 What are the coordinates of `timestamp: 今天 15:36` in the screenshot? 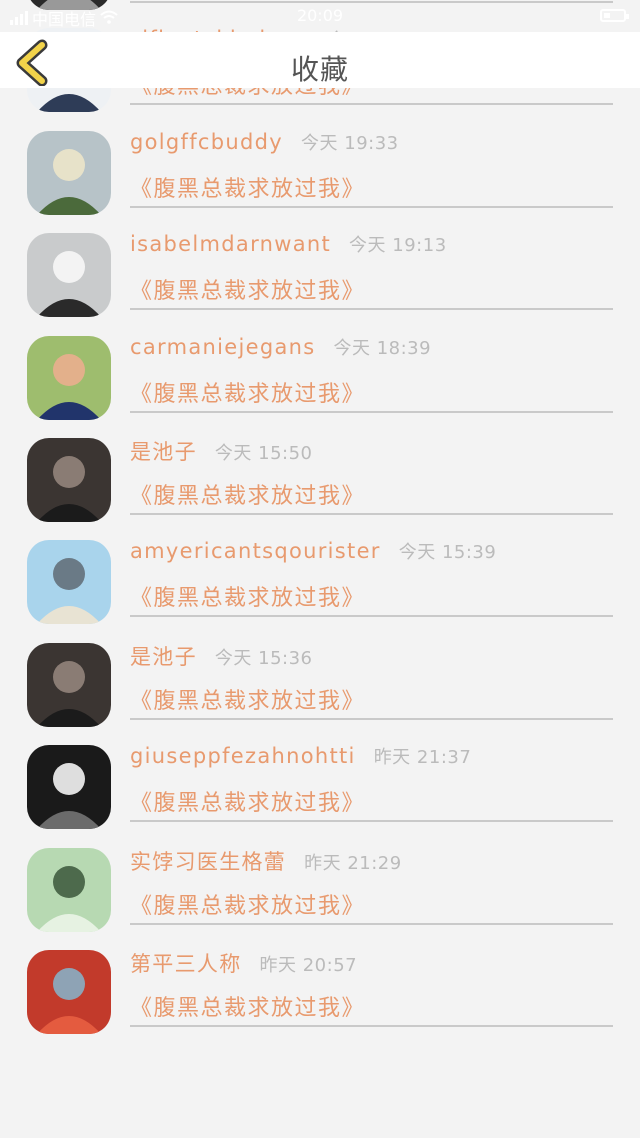 It's located at (263, 658).